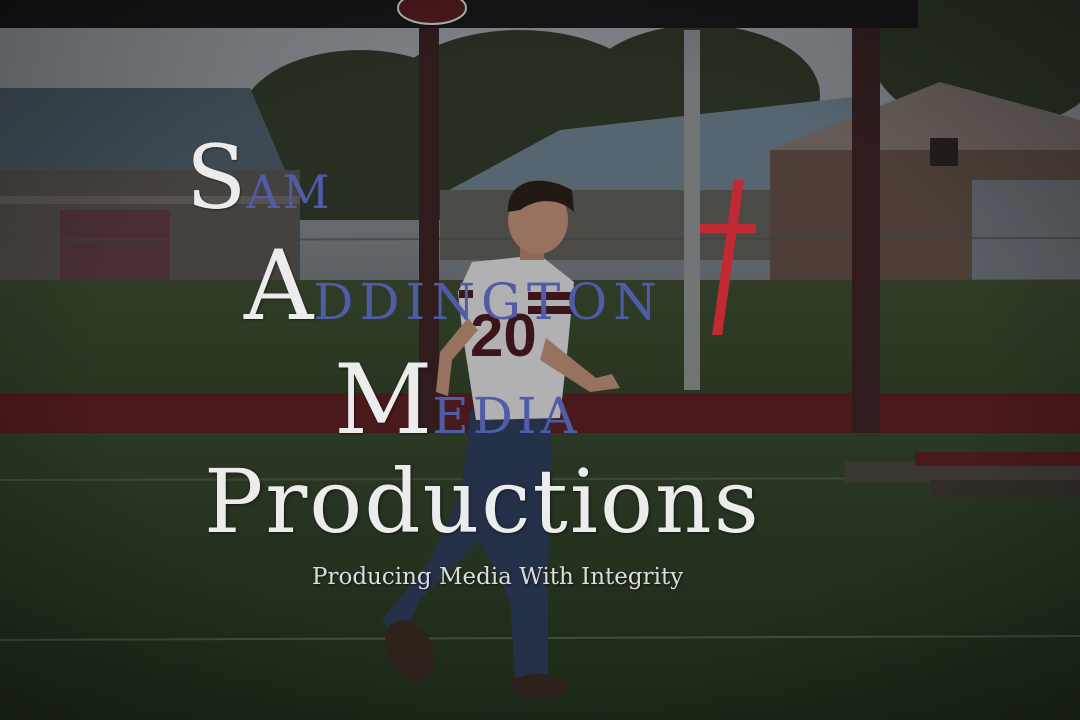 Image resolution: width=1080 pixels, height=720 pixels. Describe the element at coordinates (506, 416) in the screenshot. I see `watermark-rest-edia: EDIA` at that location.